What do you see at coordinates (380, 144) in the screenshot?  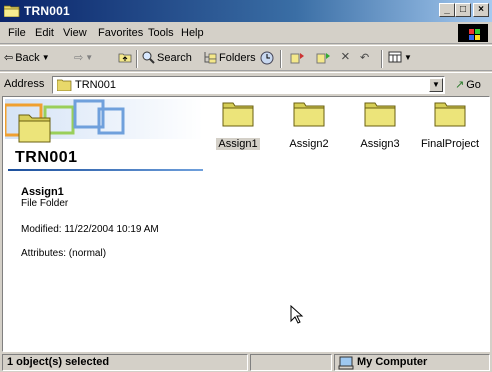 I see `folder-item-label: Assign3` at bounding box center [380, 144].